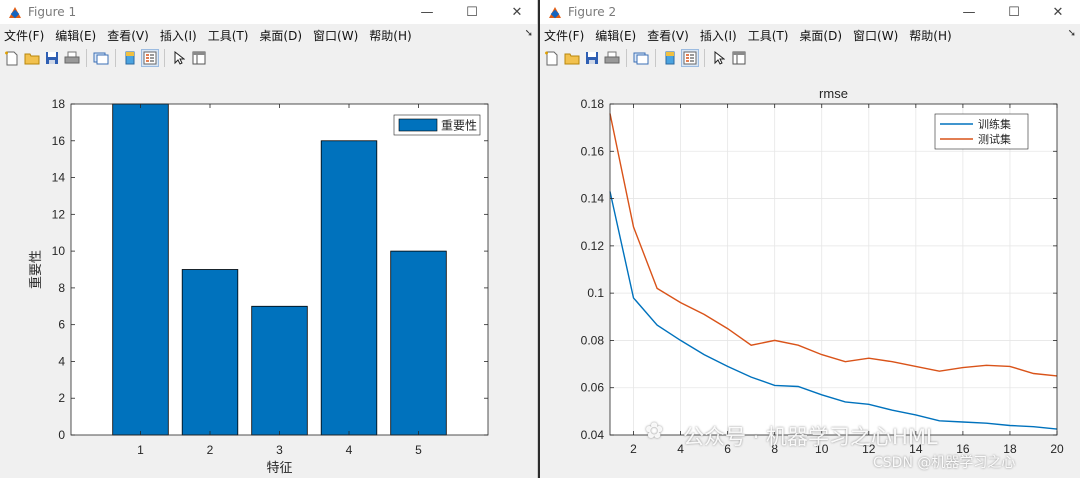 This screenshot has width=1080, height=478. I want to click on y-tick-label: 8, so click(61, 288).